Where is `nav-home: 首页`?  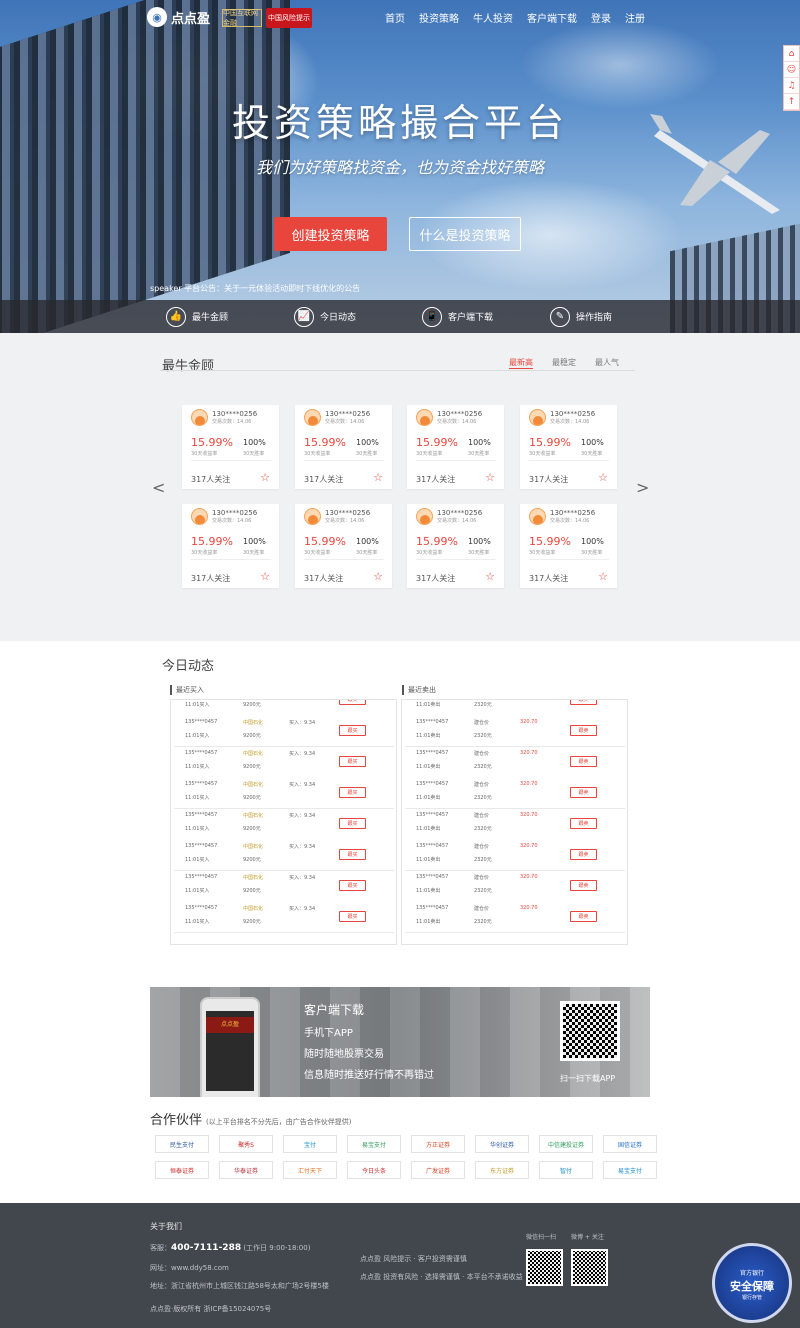 nav-home: 首页 is located at coordinates (395, 17).